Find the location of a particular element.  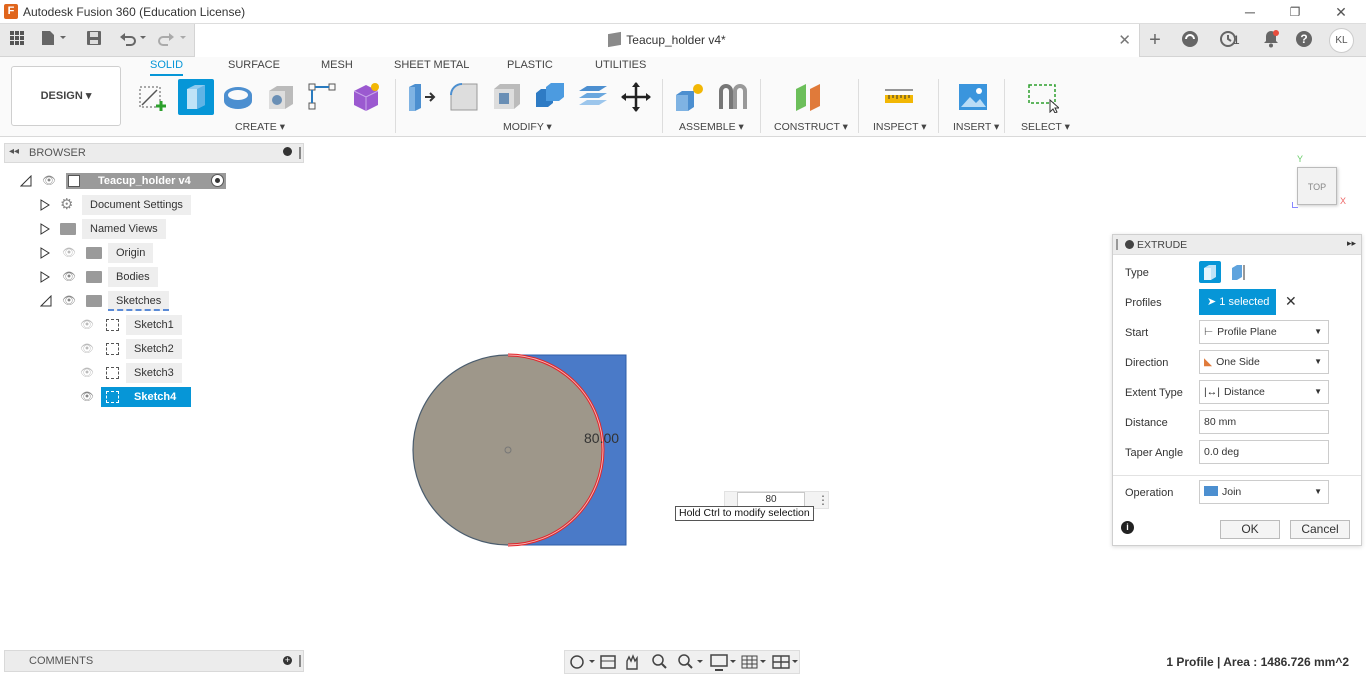

construct-menu: CONSTRUCT ▾ is located at coordinates (811, 127).